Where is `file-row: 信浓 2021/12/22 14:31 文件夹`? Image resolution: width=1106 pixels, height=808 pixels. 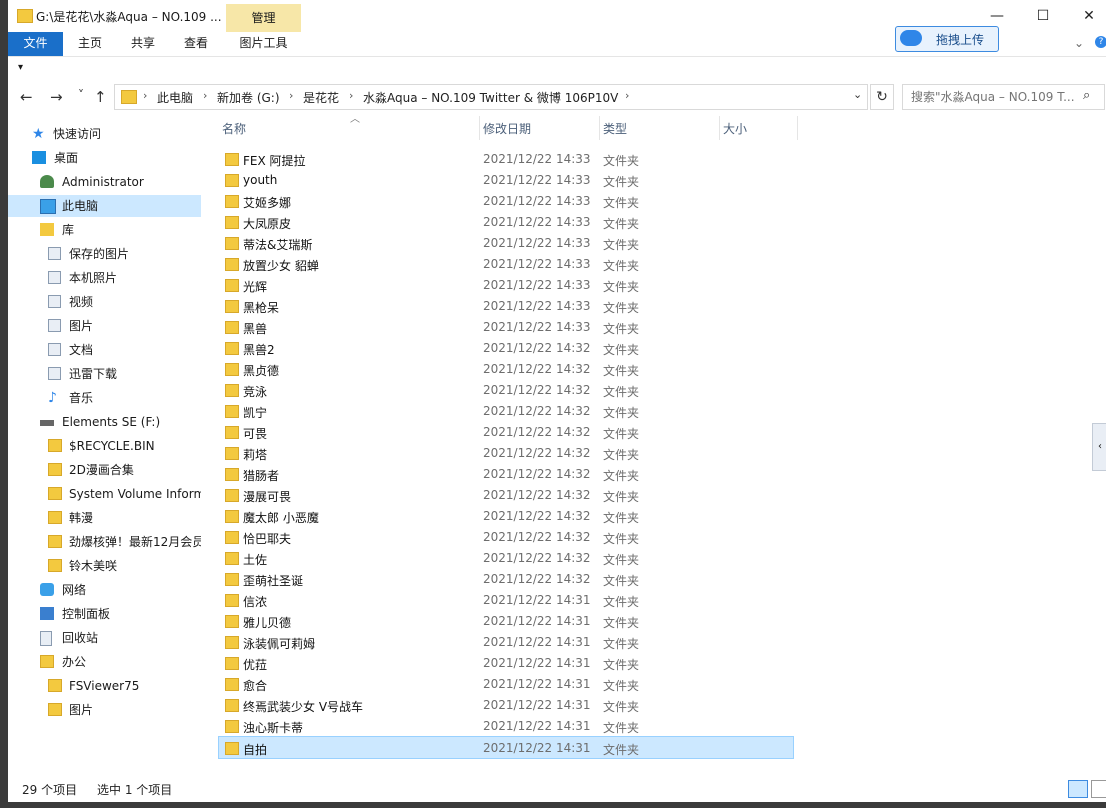
file-row: 信浓 2021/12/22 14:31 文件夹 is located at coordinates (506, 599).